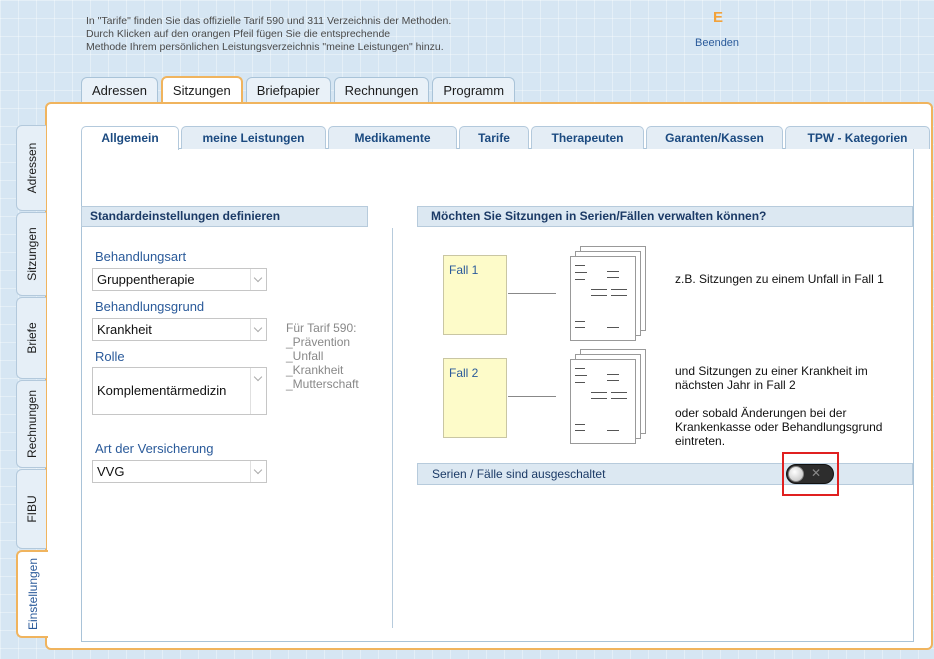 This screenshot has height=659, width=934. What do you see at coordinates (162, 390) in the screenshot?
I see `select-value: Komplementärmedizin` at bounding box center [162, 390].